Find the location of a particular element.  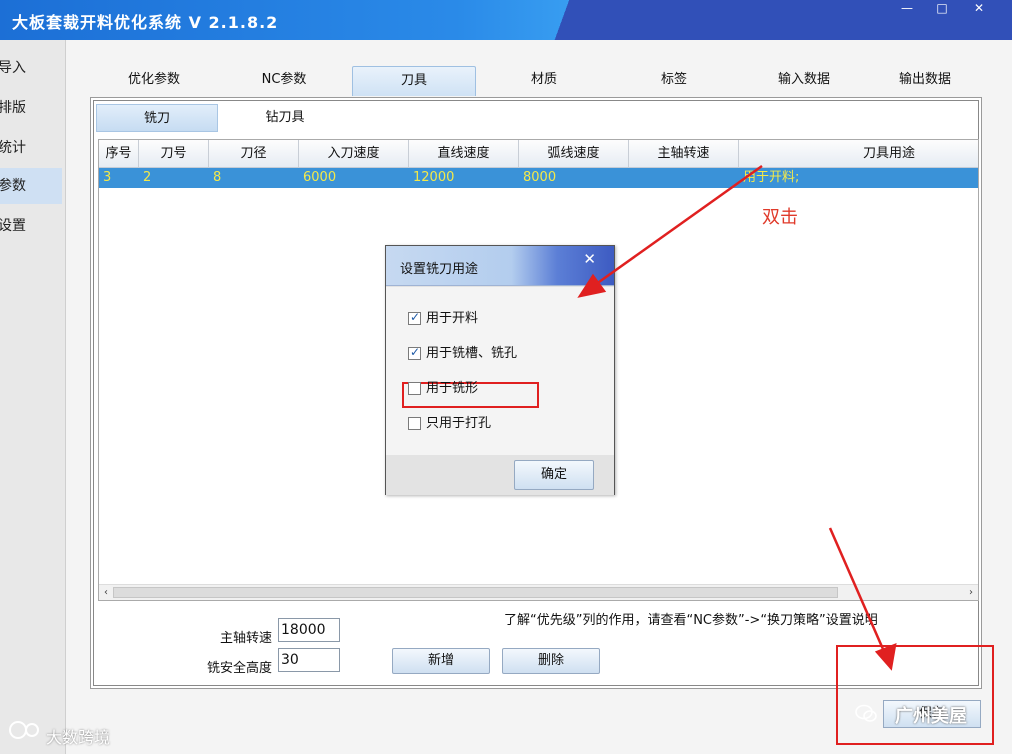

tab-label: 标签 is located at coordinates (674, 81).